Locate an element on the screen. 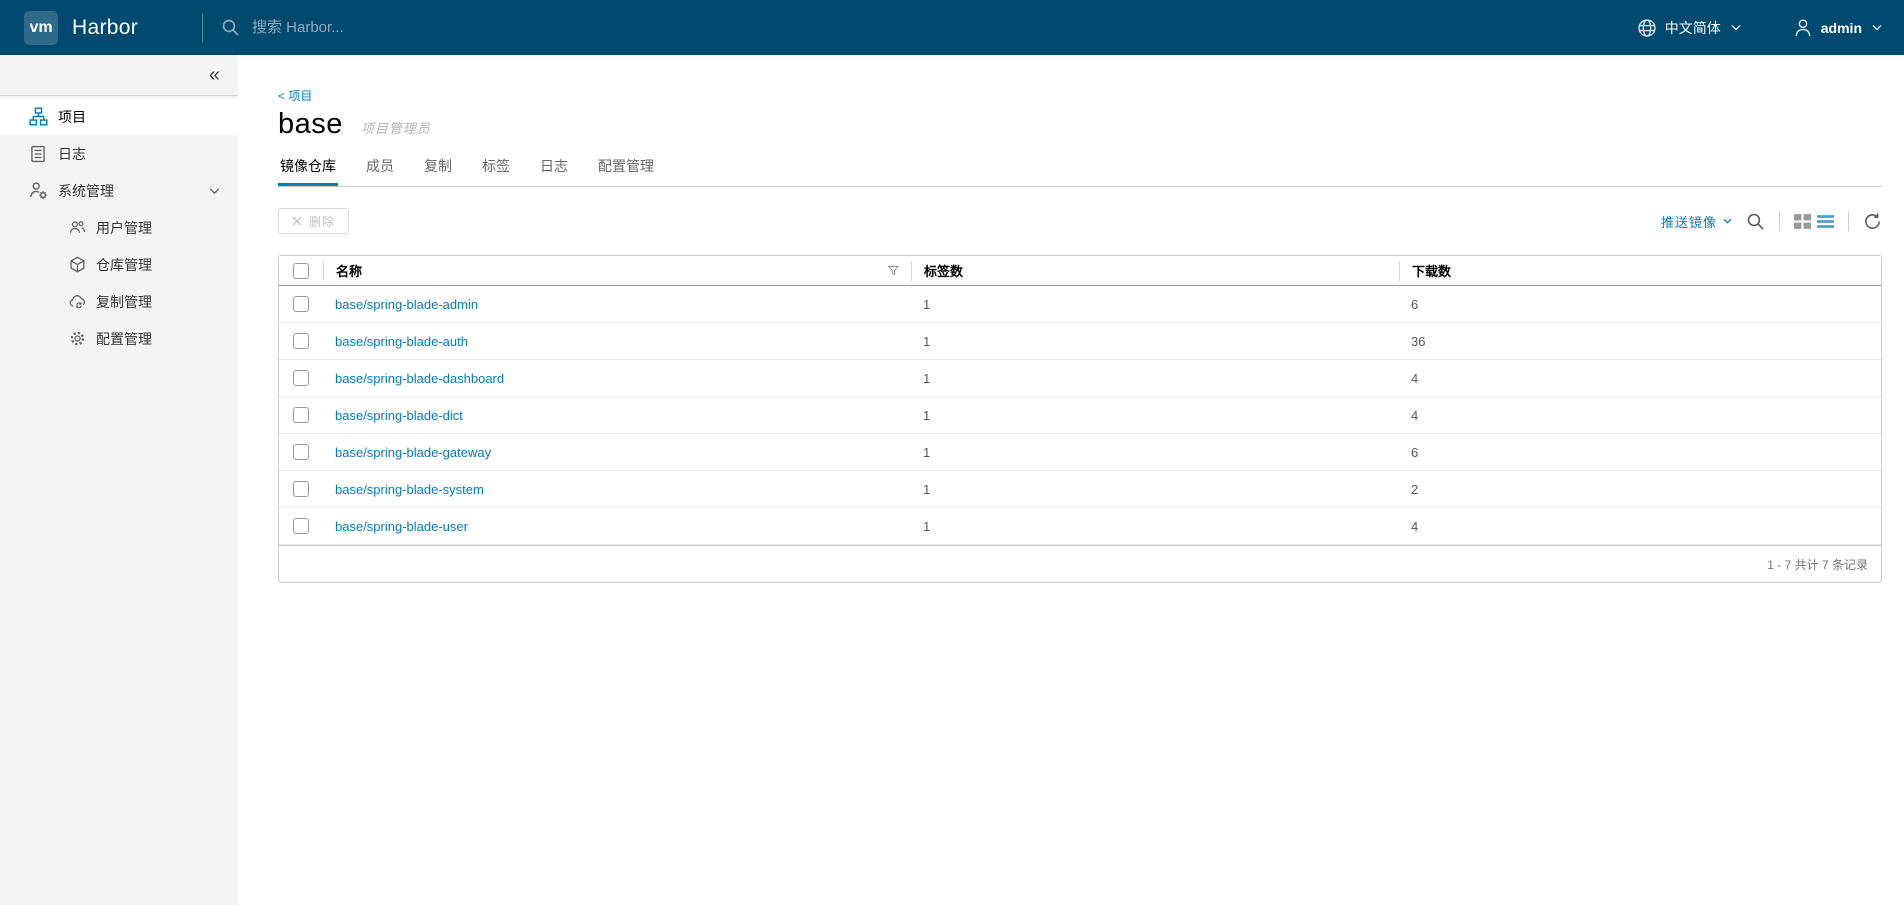 This screenshot has height=905, width=1904. header-divider is located at coordinates (202, 27).